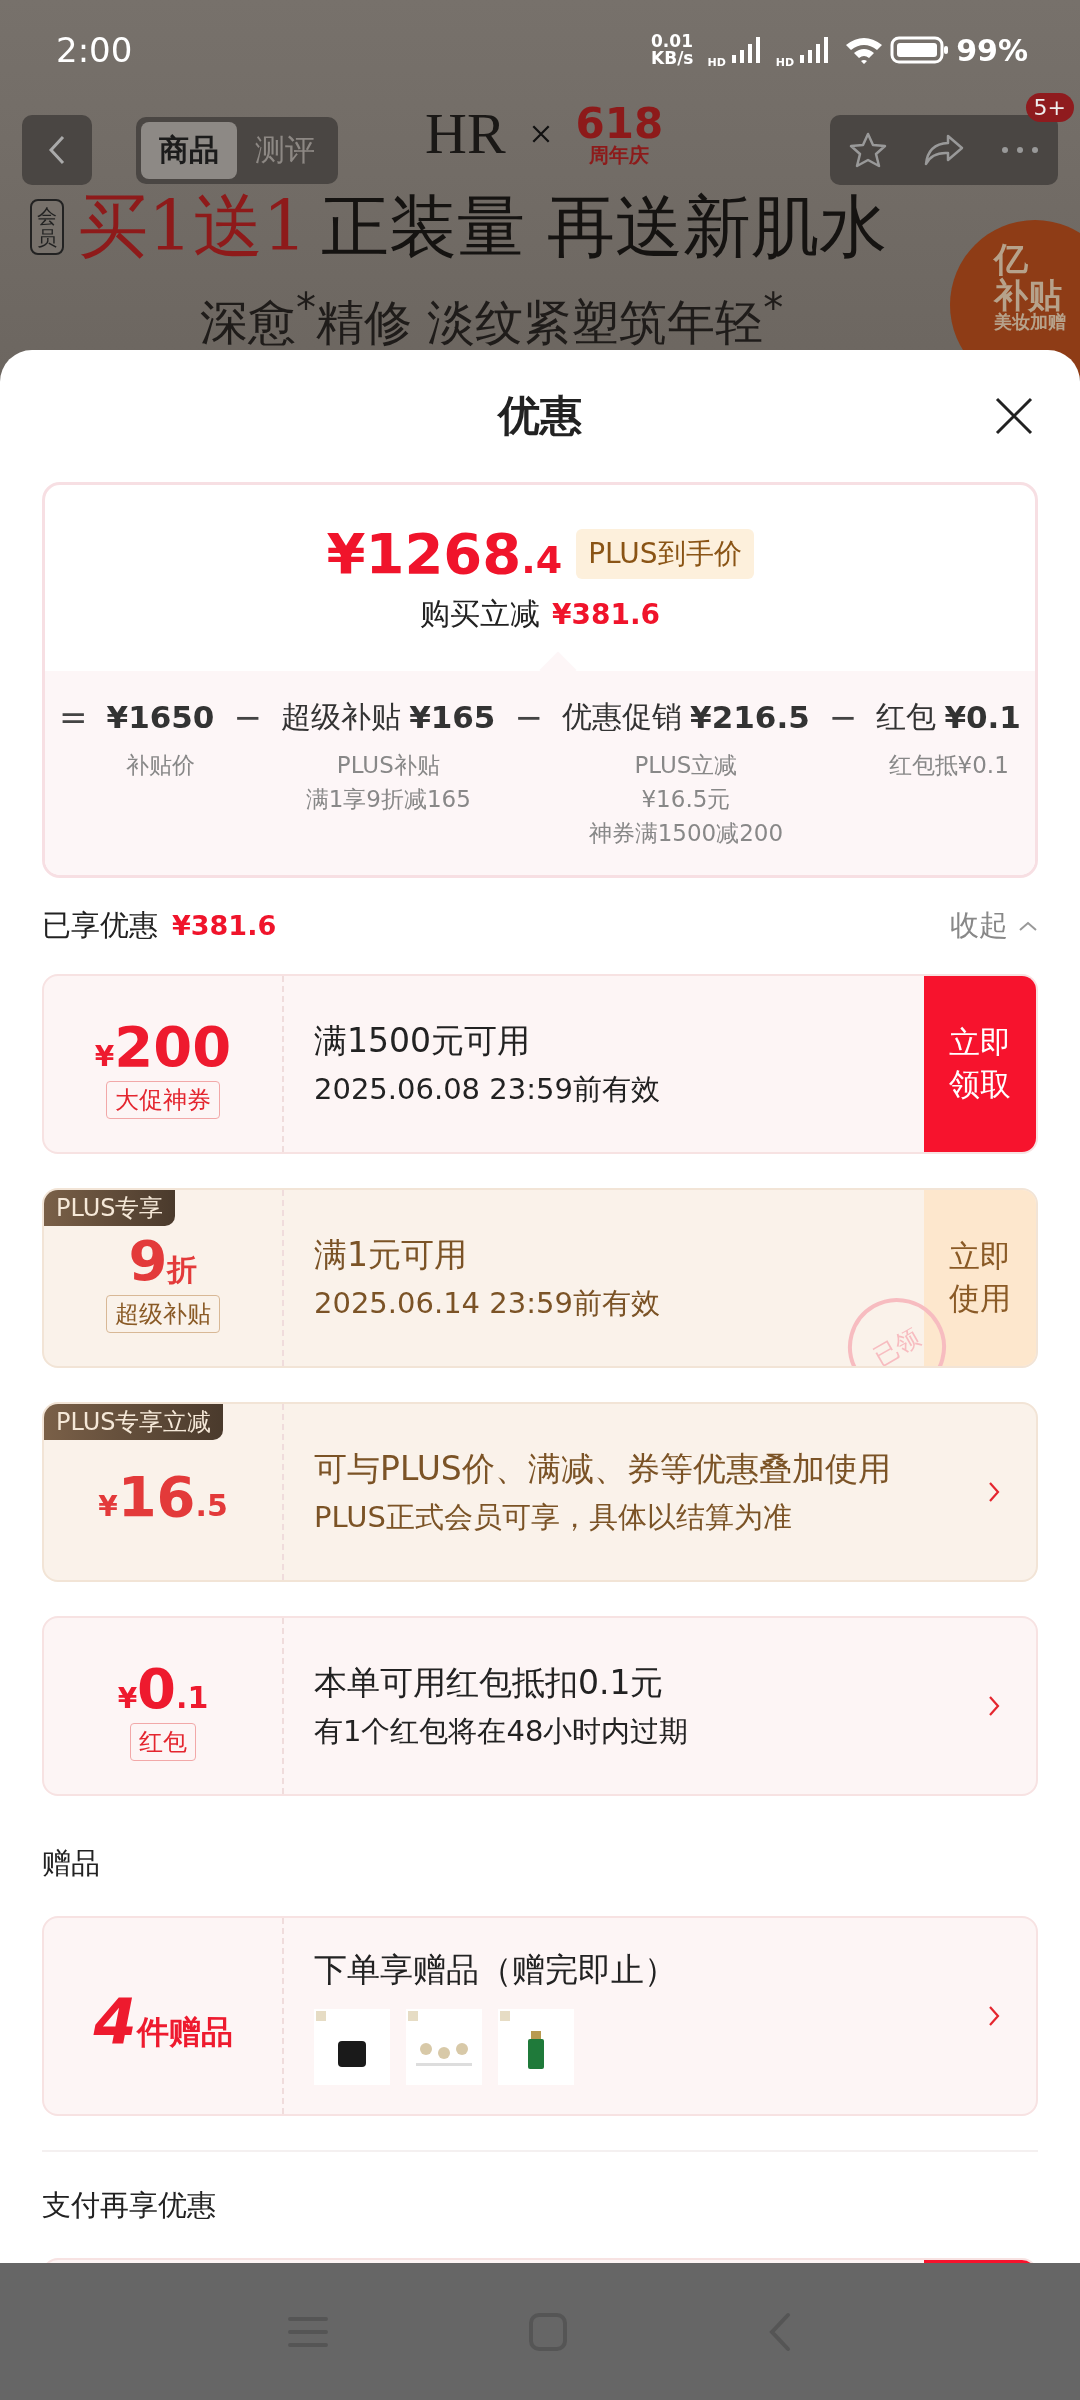  Describe the element at coordinates (553, 1517) in the screenshot. I see `offer-subtitle: PLUS正式会员可享，具体以结算为准` at that location.